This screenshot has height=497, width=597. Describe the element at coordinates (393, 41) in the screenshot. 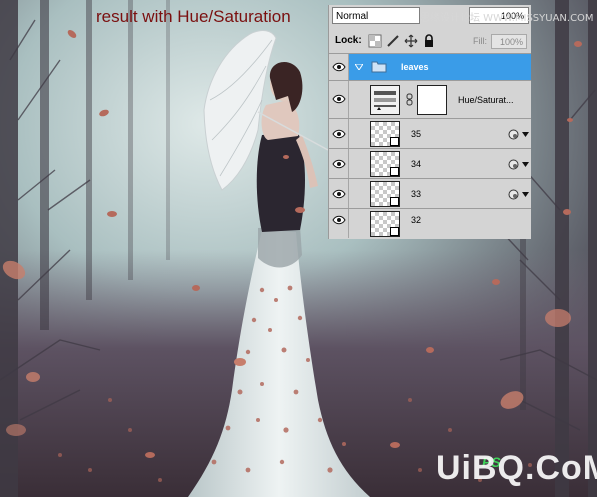

I see `lock-paint-icon` at that location.